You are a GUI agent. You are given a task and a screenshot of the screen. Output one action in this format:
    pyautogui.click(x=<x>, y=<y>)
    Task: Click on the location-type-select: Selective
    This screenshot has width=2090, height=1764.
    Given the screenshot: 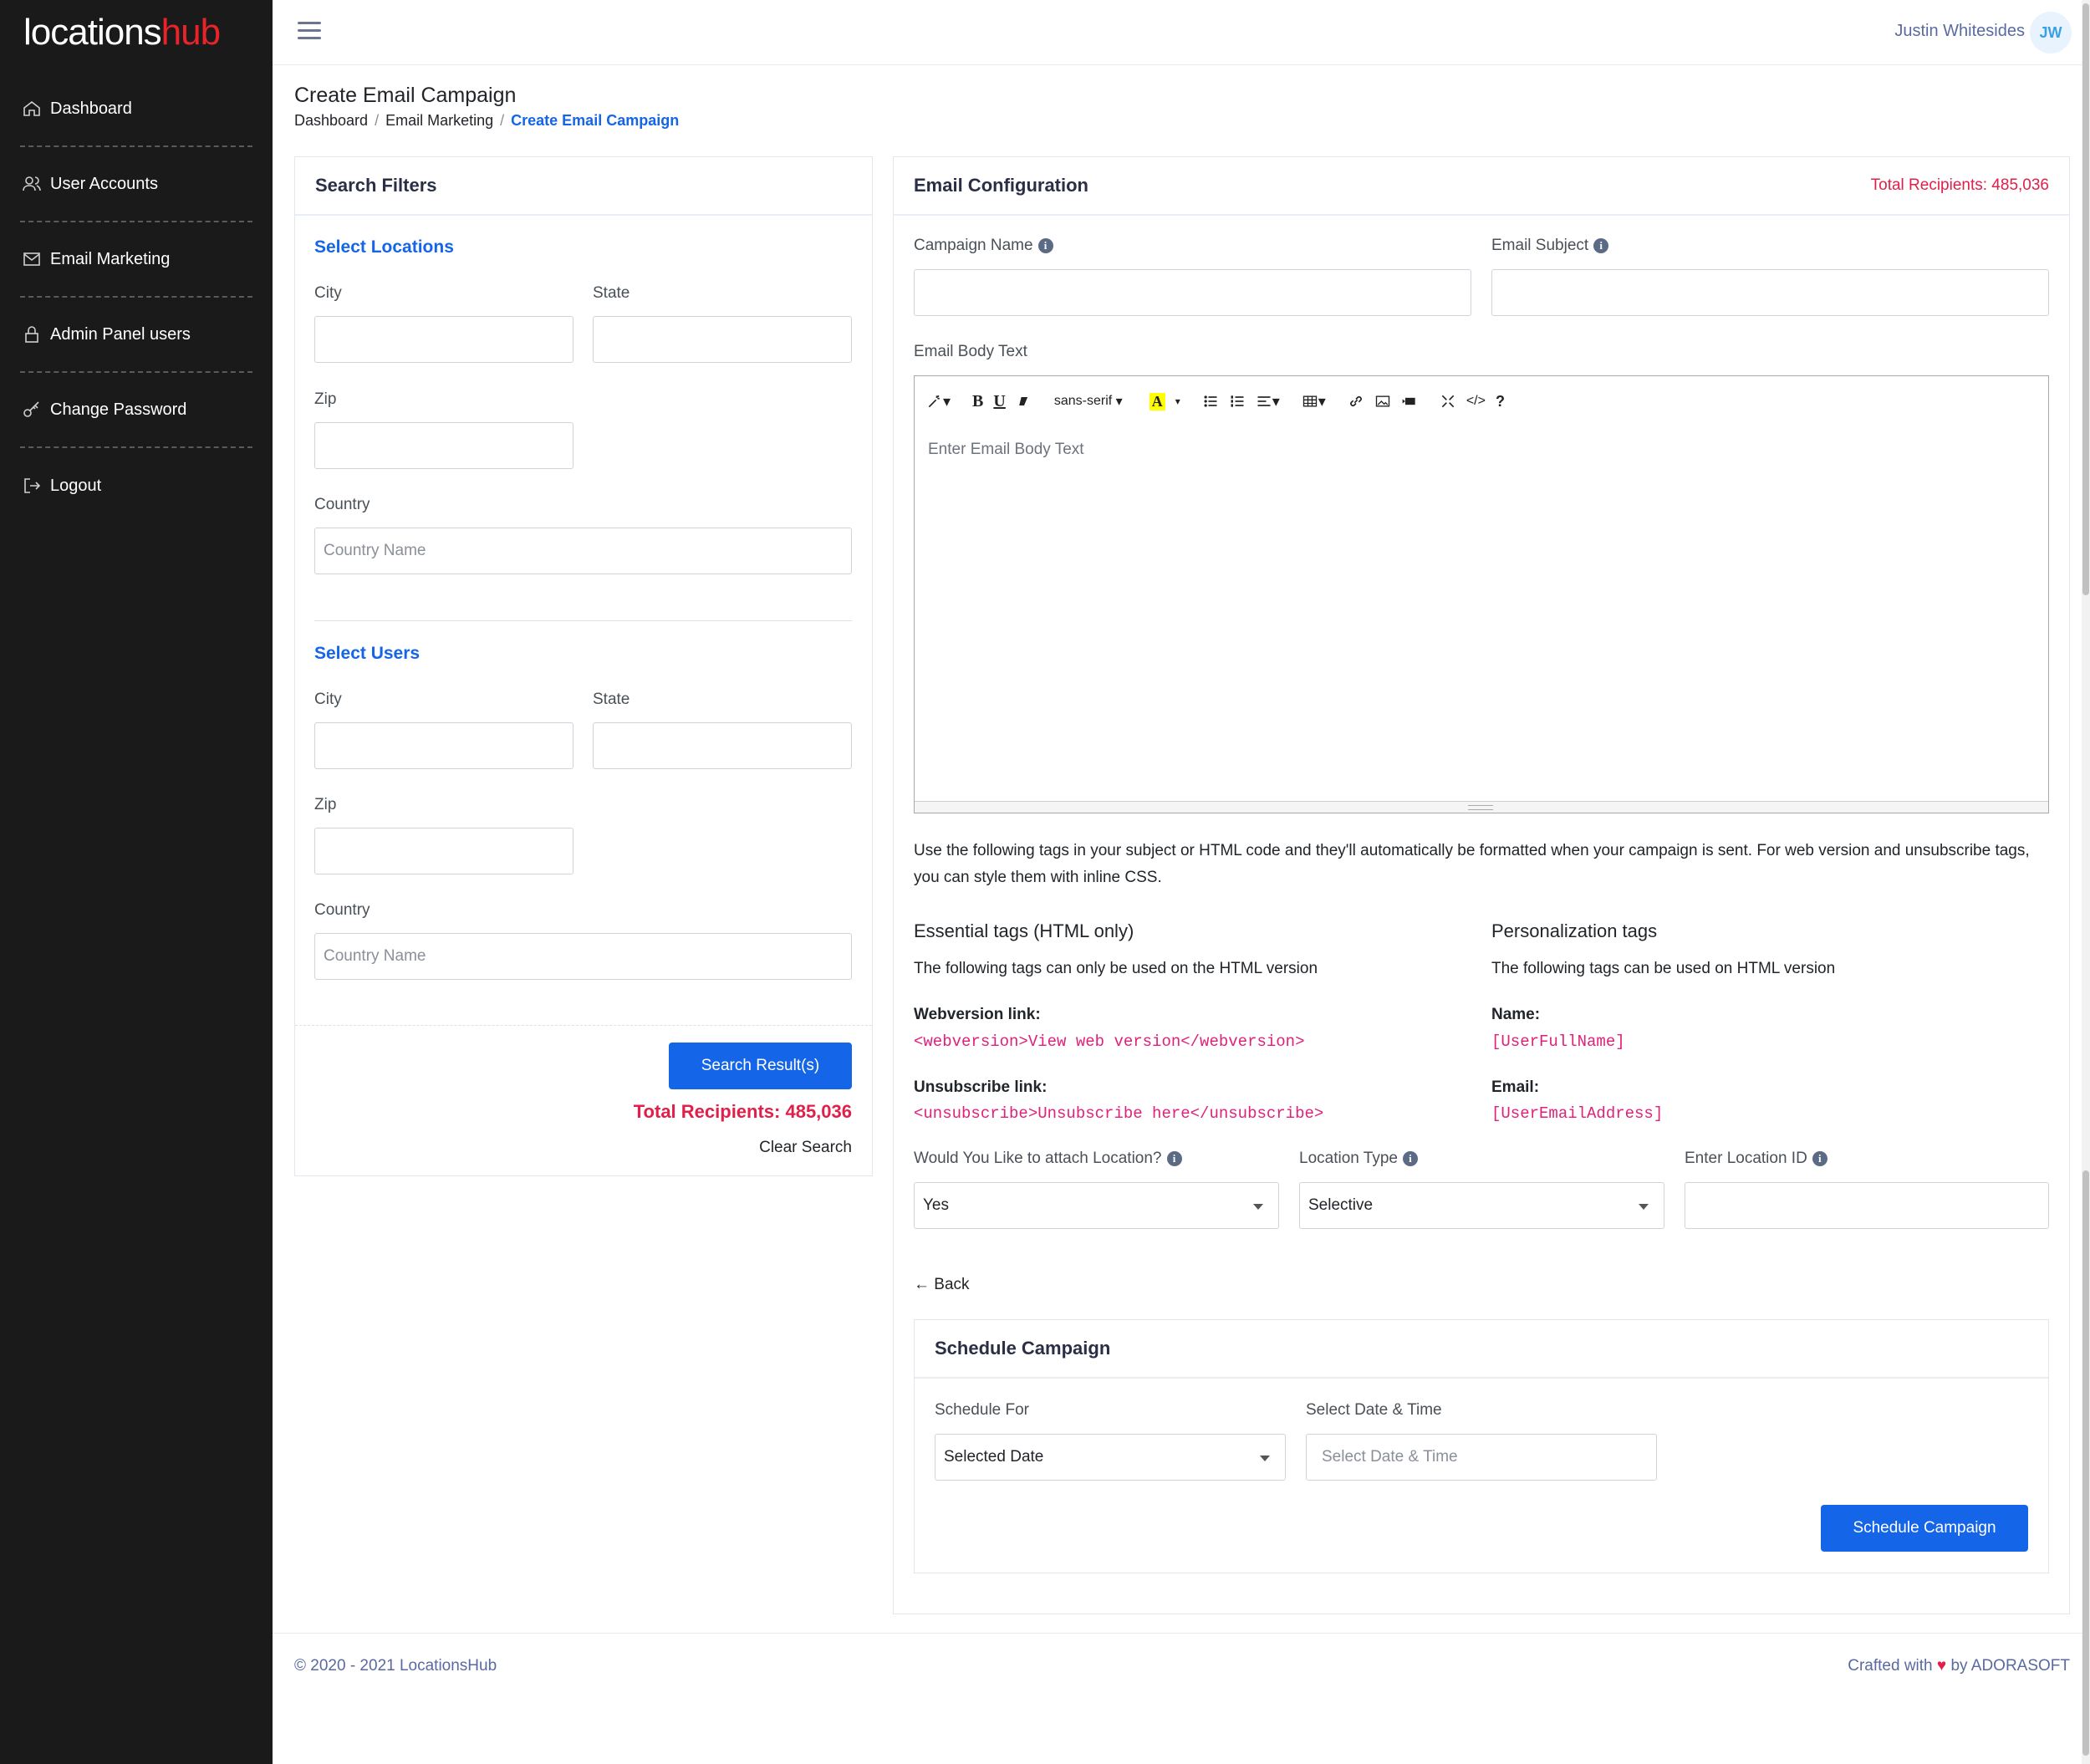 What is the action you would take?
    pyautogui.click(x=1481, y=1205)
    